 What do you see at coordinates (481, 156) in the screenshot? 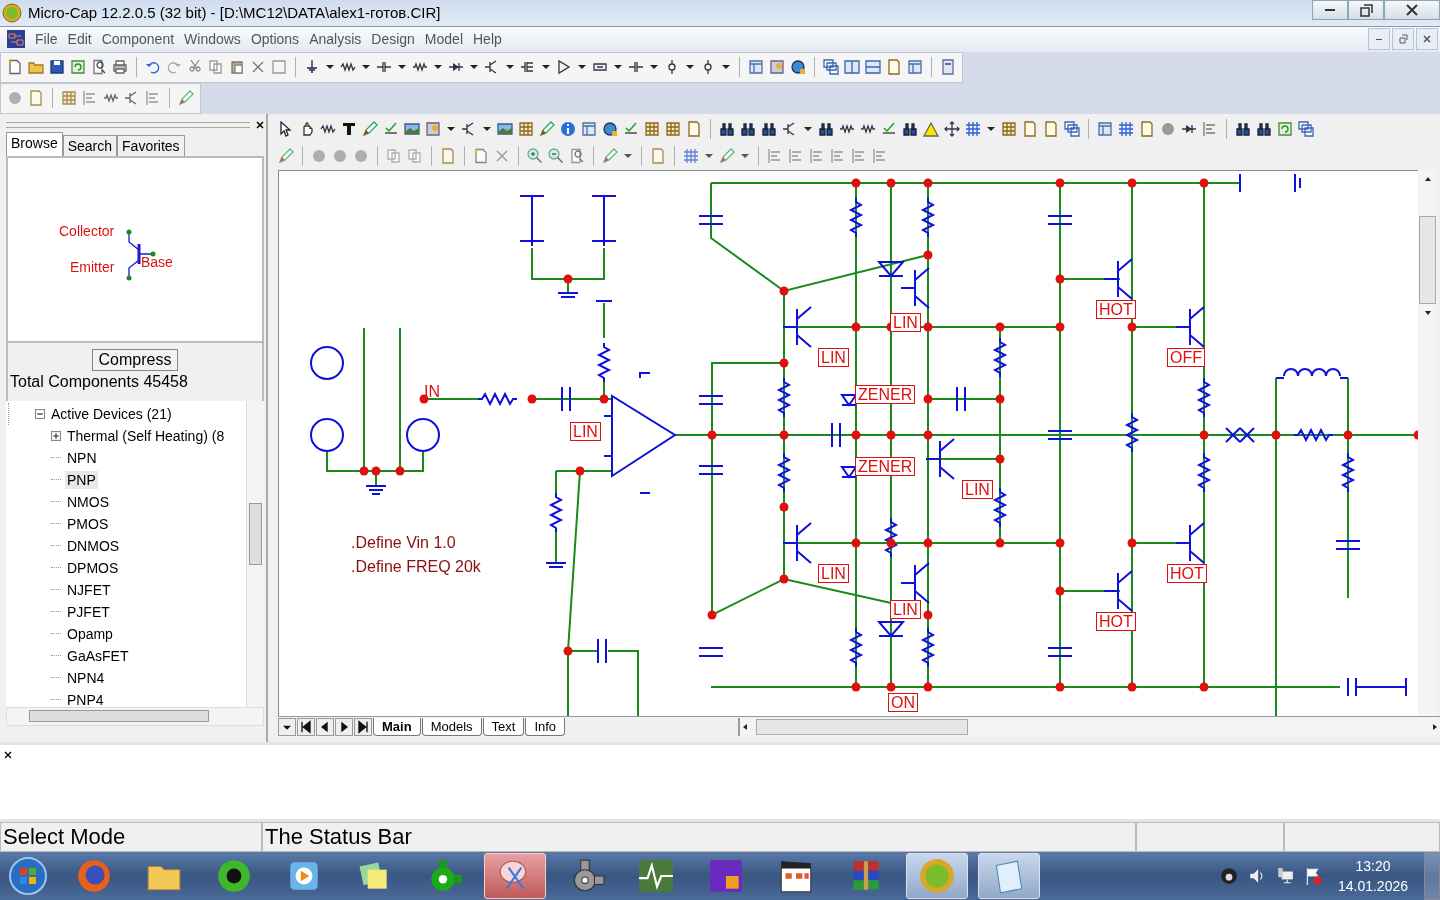
I see `new-file-icon` at bounding box center [481, 156].